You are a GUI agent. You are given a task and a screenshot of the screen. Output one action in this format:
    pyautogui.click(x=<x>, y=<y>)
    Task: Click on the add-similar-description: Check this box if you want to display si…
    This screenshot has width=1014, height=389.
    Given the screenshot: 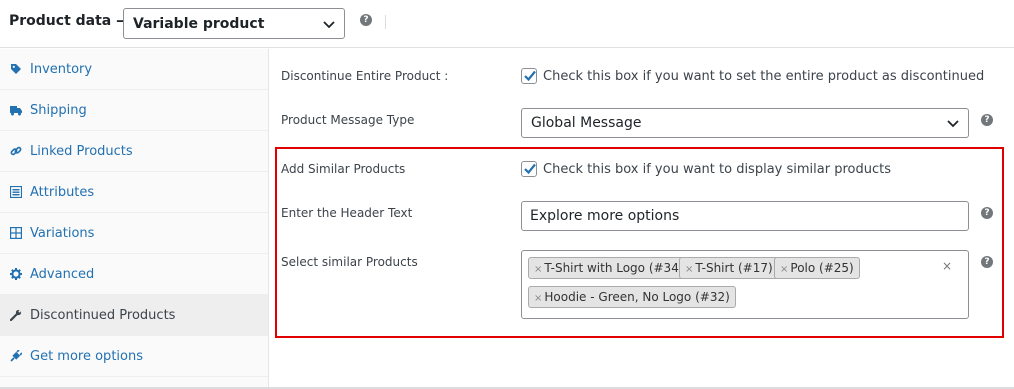 What is the action you would take?
    pyautogui.click(x=717, y=169)
    